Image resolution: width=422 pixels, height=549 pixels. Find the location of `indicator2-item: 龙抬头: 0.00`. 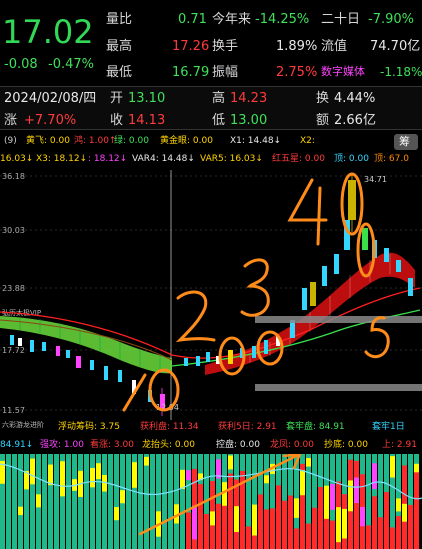

indicator2-item: 龙抬头: 0.00 is located at coordinates (168, 445).